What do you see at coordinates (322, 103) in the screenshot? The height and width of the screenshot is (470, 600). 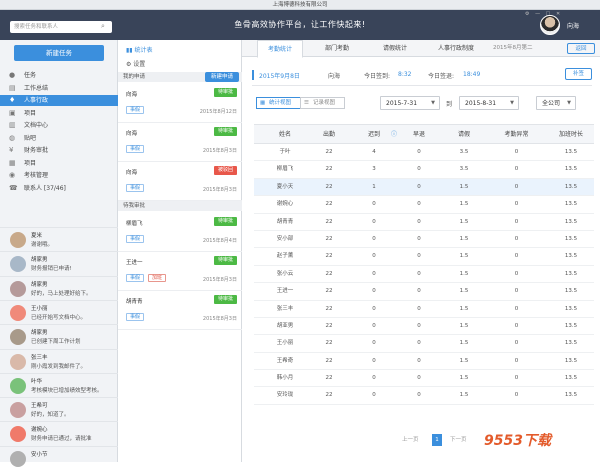 I see `records-view-button: ☰ 记录视图` at bounding box center [322, 103].